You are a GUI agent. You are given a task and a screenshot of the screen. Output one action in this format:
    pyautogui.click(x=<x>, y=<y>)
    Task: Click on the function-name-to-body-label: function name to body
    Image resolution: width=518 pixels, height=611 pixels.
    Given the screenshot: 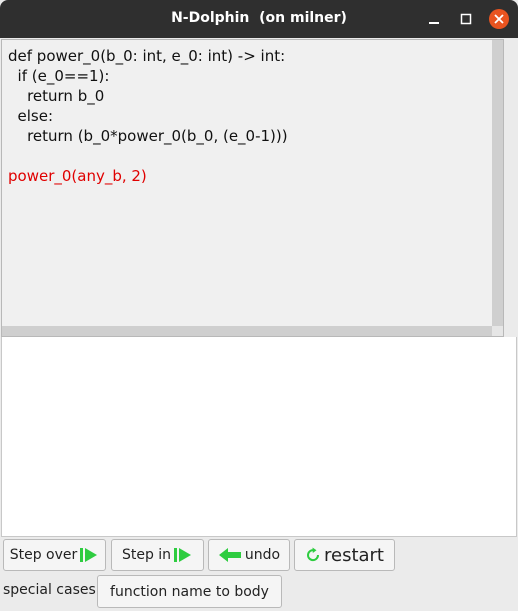 What is the action you would take?
    pyautogui.click(x=189, y=591)
    